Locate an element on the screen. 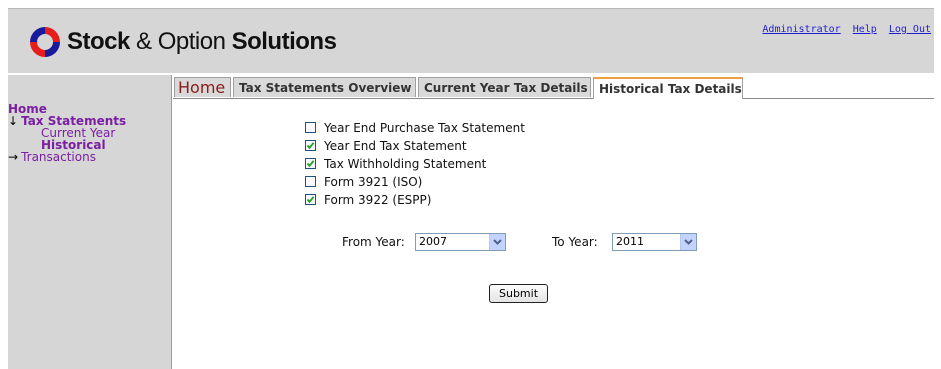  brand-logo: Stock & Option Solutions is located at coordinates (182, 42).